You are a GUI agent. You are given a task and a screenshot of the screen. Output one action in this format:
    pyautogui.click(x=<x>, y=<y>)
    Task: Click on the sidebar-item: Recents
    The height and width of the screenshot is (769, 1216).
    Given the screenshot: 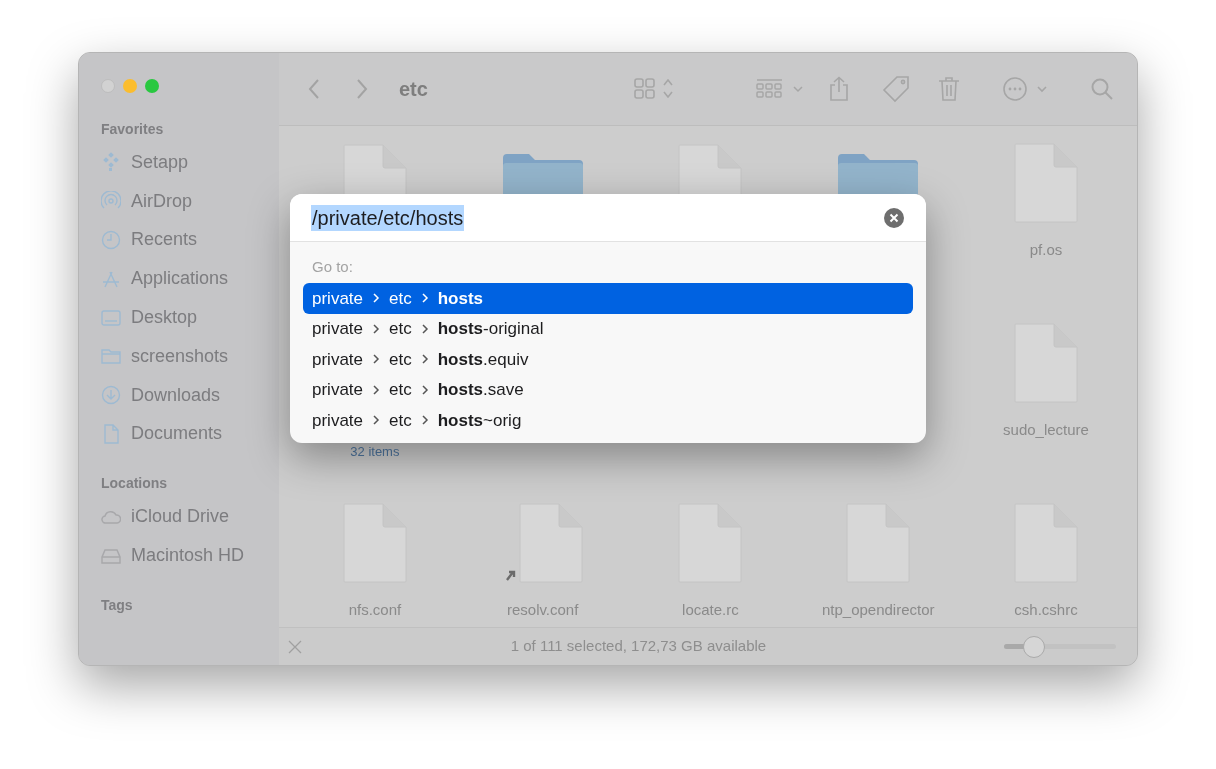 What is the action you would take?
    pyautogui.click(x=190, y=240)
    